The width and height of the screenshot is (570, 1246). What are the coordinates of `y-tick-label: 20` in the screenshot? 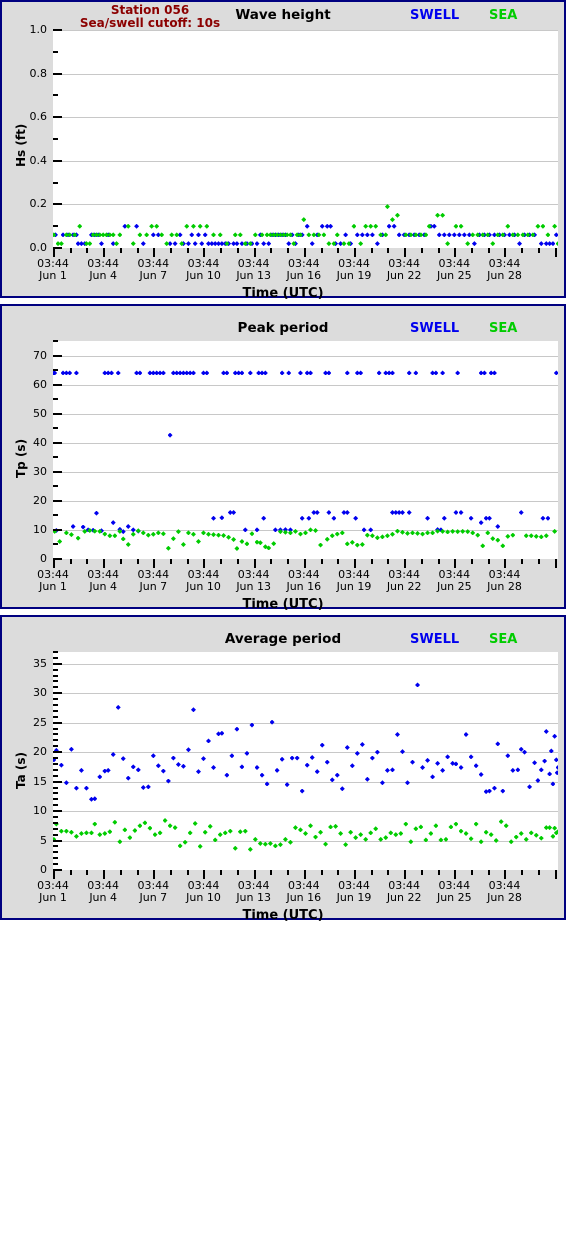 It's located at (40, 752).